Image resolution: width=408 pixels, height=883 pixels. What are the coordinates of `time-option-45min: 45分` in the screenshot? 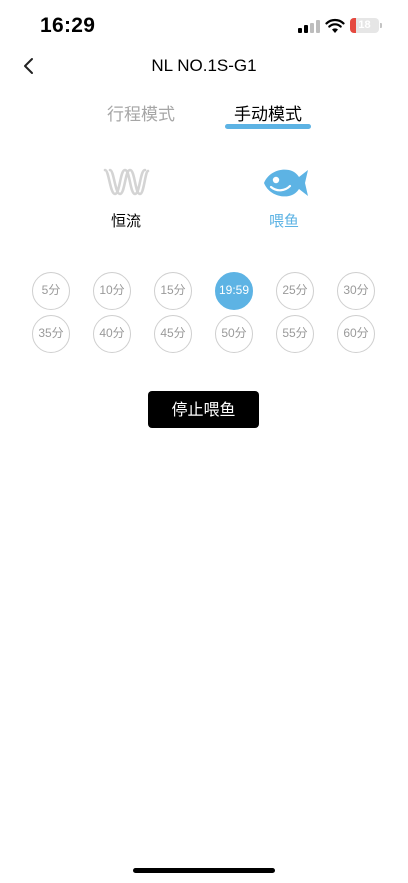 It's located at (173, 334).